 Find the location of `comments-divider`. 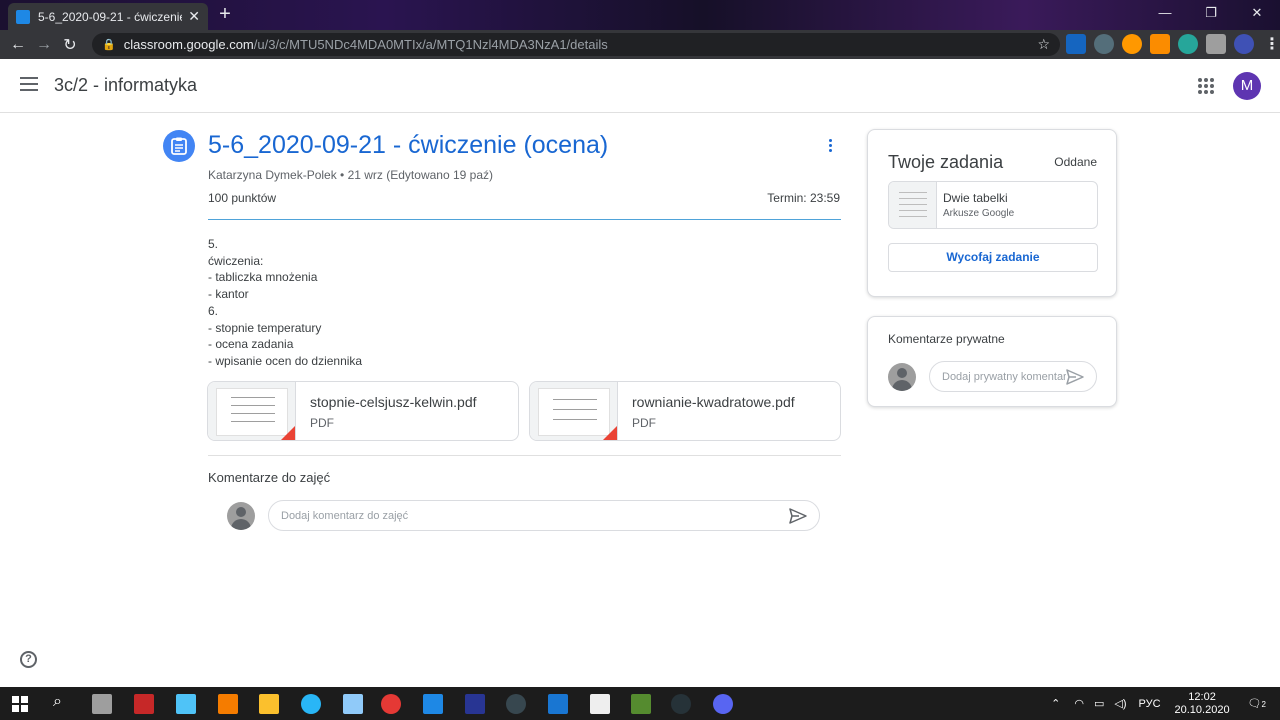

comments-divider is located at coordinates (524, 455).